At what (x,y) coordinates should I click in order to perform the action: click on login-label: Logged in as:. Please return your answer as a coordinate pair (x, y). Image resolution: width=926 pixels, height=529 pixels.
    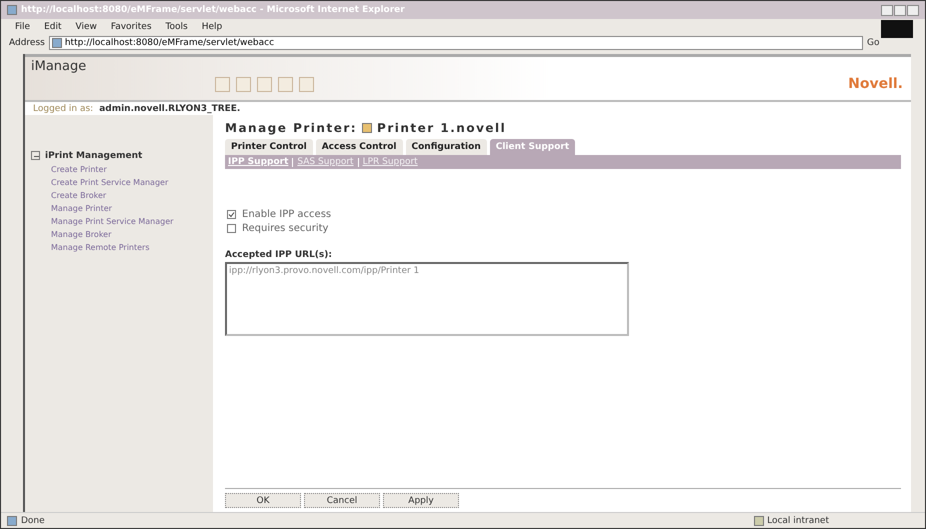
    Looking at the image, I should click on (63, 109).